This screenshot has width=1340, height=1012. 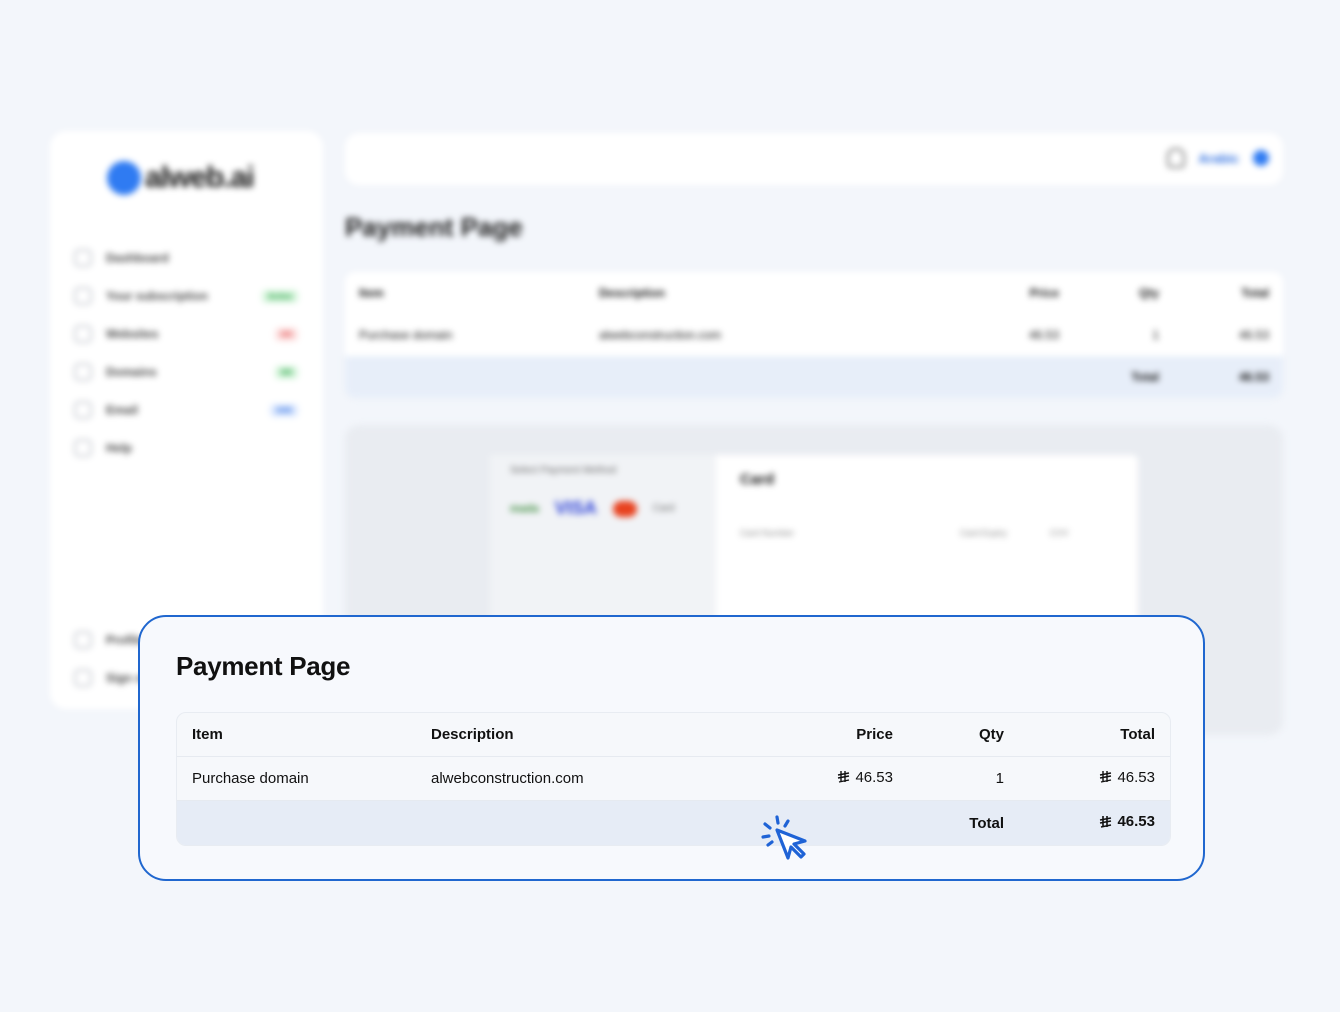 What do you see at coordinates (132, 334) in the screenshot?
I see `sidebar-item-label: Websites` at bounding box center [132, 334].